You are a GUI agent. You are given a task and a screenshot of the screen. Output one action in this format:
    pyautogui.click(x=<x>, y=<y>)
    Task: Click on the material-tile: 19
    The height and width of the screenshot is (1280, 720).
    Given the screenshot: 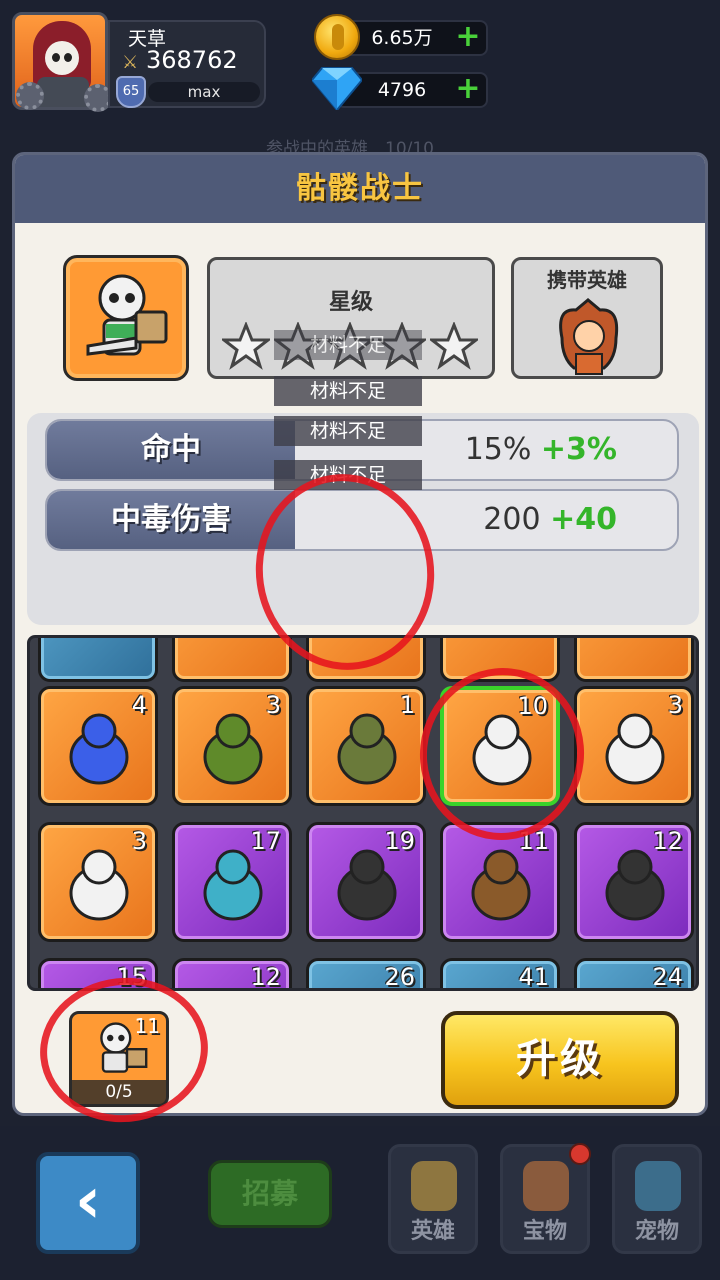 What is the action you would take?
    pyautogui.click(x=366, y=882)
    